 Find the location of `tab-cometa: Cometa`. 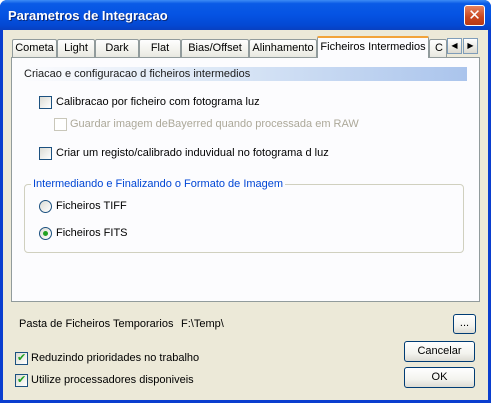

tab-cometa: Cometa is located at coordinates (34, 48).